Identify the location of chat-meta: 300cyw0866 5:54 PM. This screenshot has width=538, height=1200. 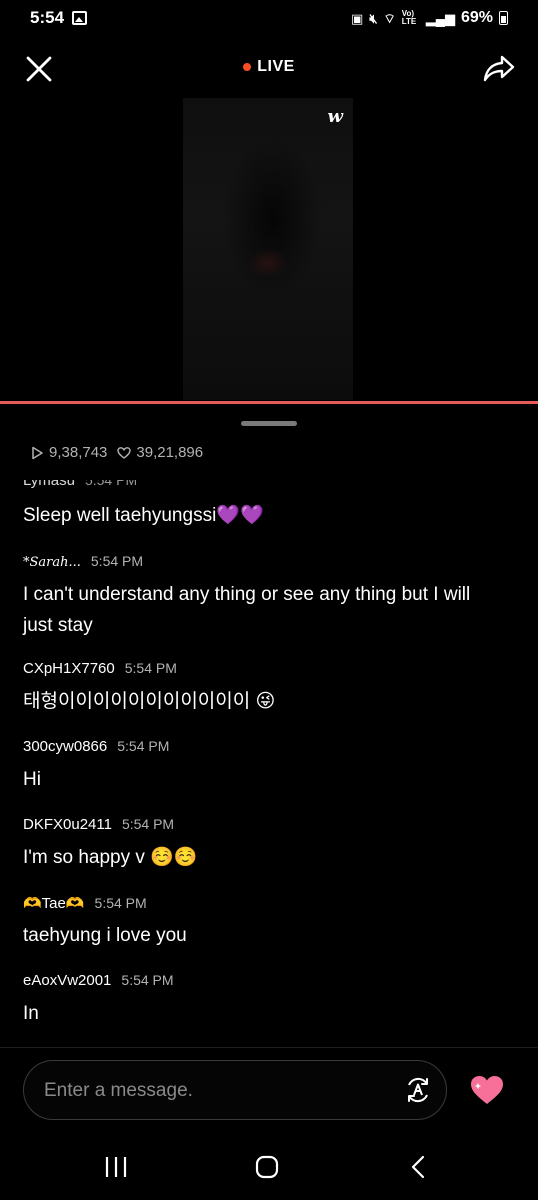
(263, 748).